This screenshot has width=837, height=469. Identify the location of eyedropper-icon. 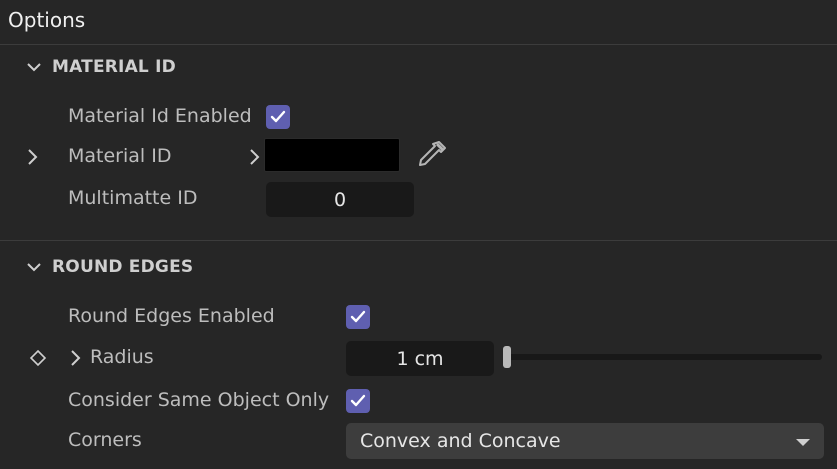
(432, 155).